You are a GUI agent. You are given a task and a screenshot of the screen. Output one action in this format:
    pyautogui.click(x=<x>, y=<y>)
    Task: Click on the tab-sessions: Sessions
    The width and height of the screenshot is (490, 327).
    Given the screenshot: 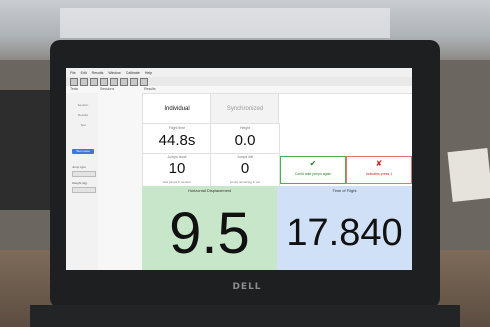 What is the action you would take?
    pyautogui.click(x=107, y=89)
    